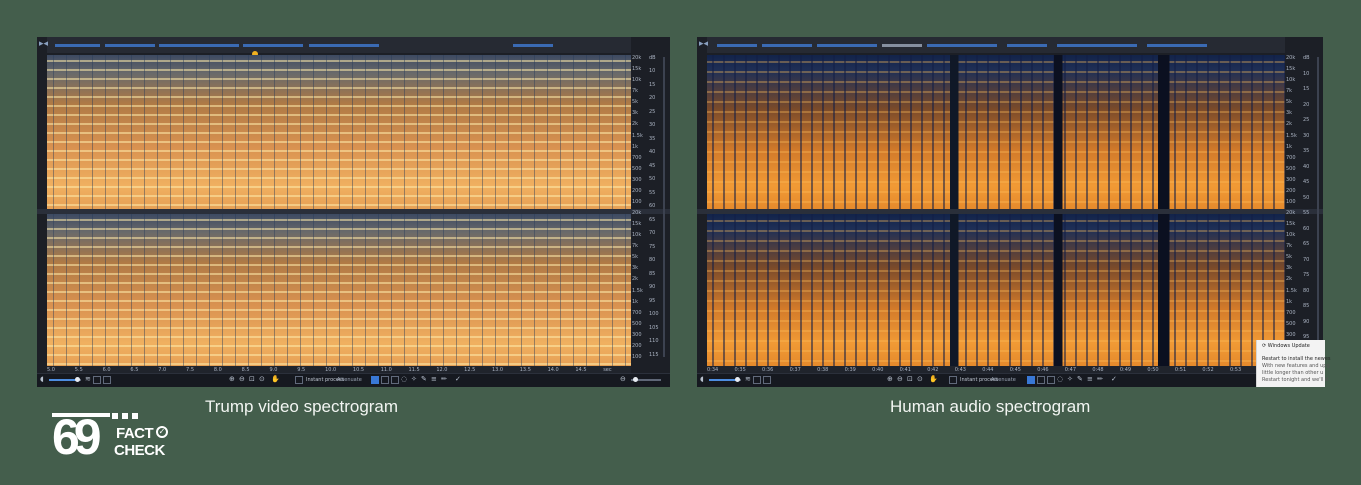 The image size is (1361, 485). Describe the element at coordinates (902, 45) in the screenshot. I see `overview-viewport` at that location.